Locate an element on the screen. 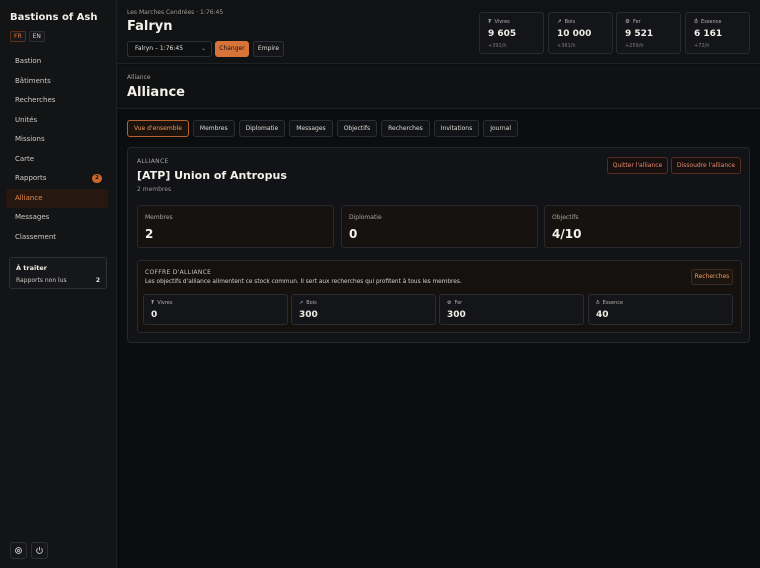 The image size is (760, 568). stat-label: Objectifs is located at coordinates (565, 217).